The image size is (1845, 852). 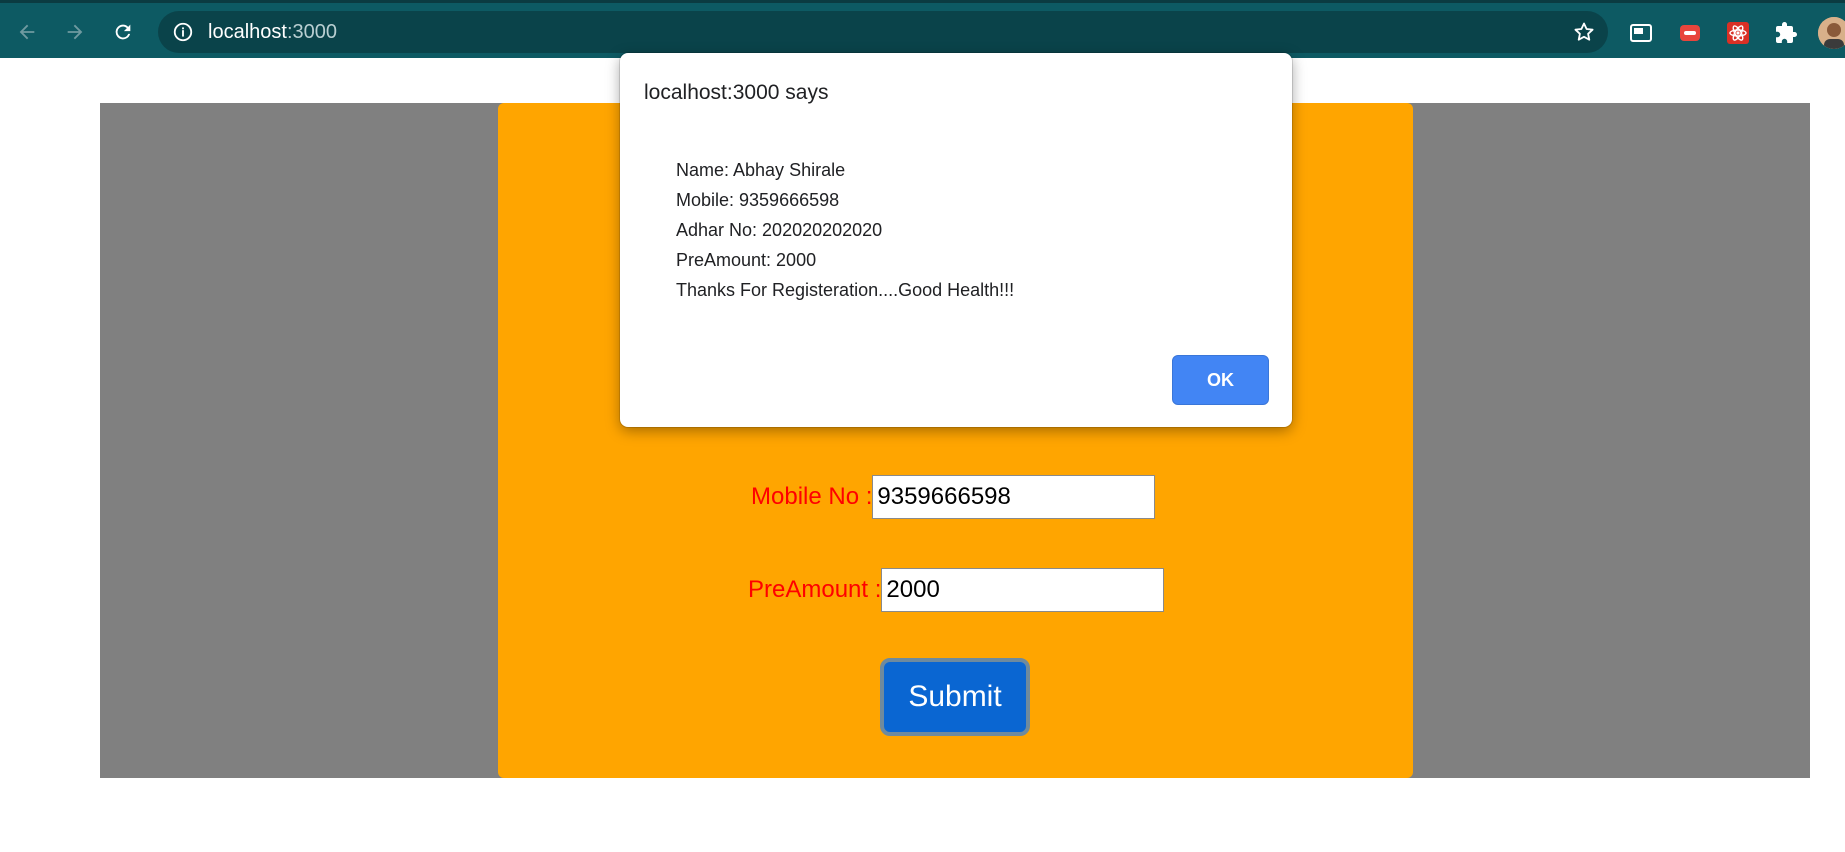 I want to click on url-text: localhost:3000, so click(x=272, y=32).